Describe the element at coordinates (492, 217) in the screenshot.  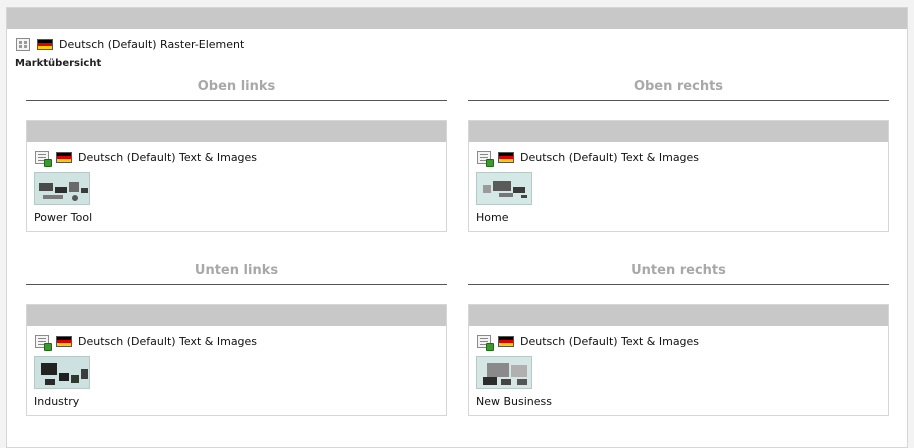
I see `thumbnail-caption: Home` at that location.